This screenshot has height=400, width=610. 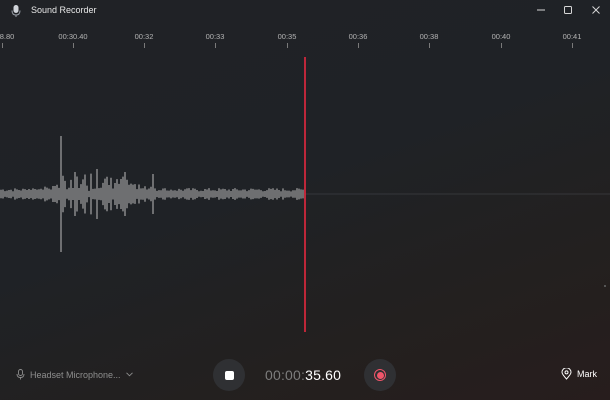 I want to click on stop-icon, so click(x=229, y=375).